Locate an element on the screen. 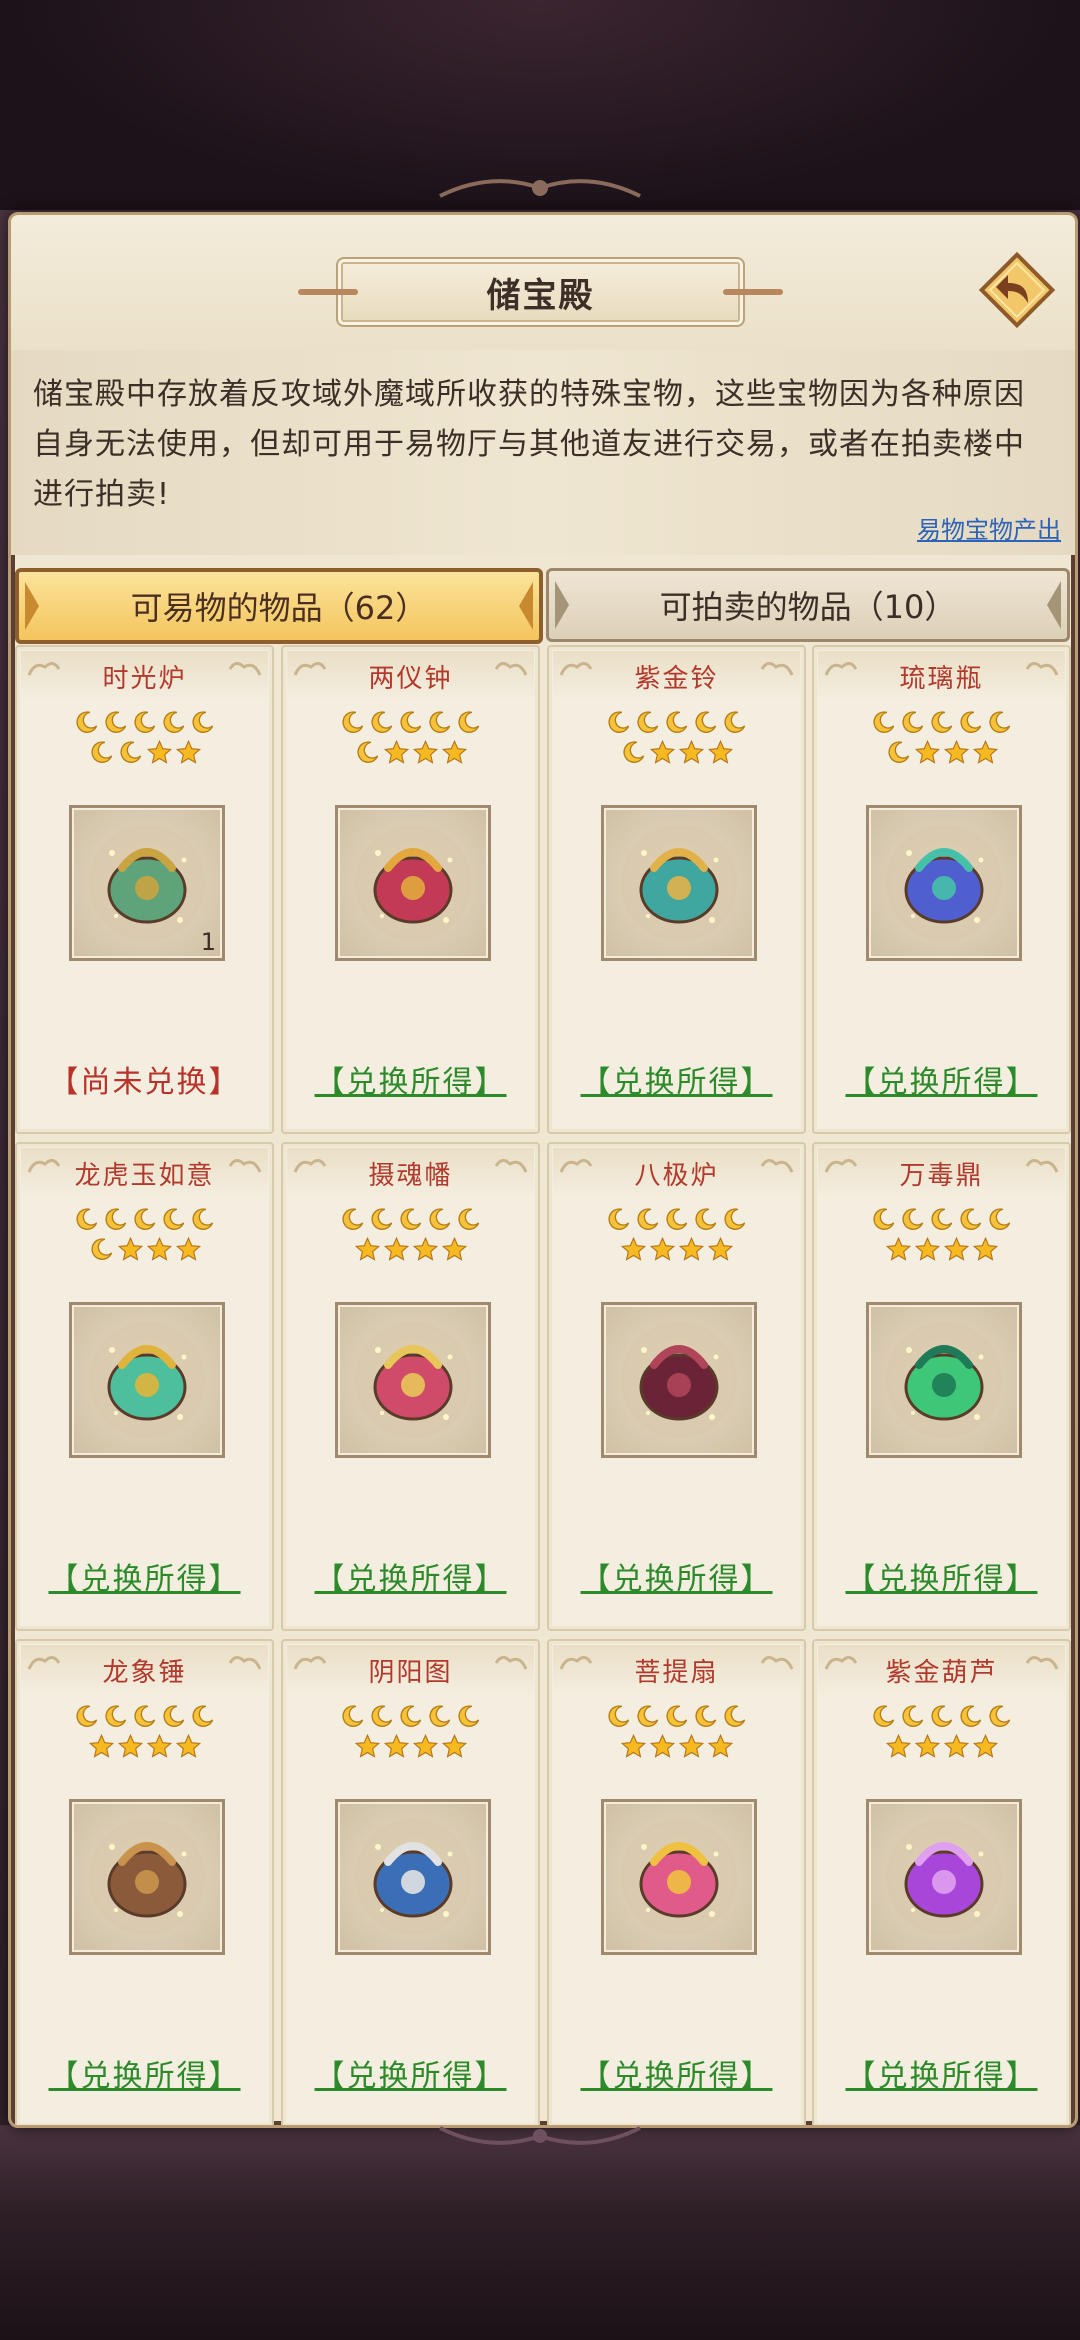 The width and height of the screenshot is (1080, 2340). item-name-header: 八极炉 is located at coordinates (676, 1173).